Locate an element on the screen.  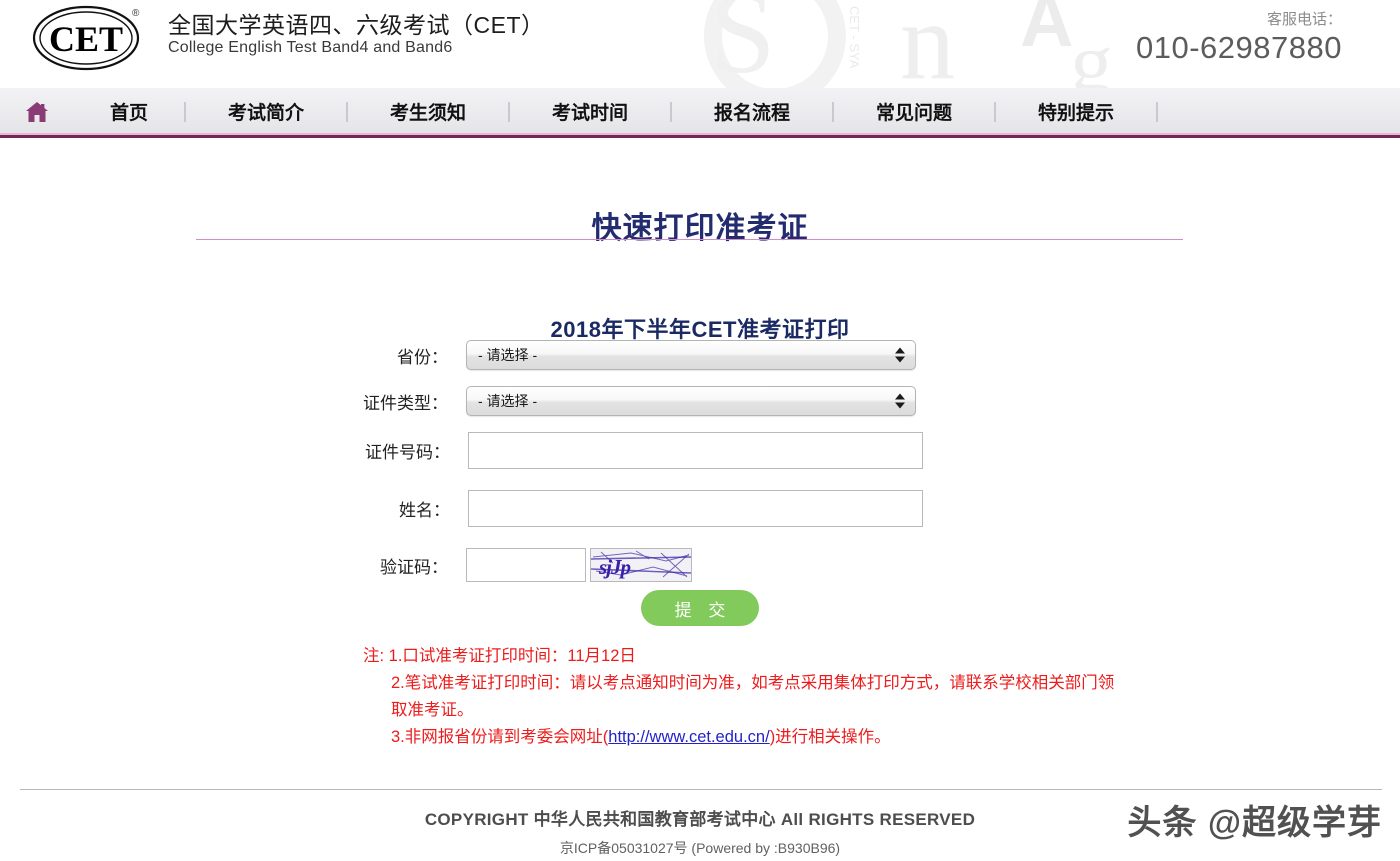
nav-item-label: 考试简介 is located at coordinates (265, 113).